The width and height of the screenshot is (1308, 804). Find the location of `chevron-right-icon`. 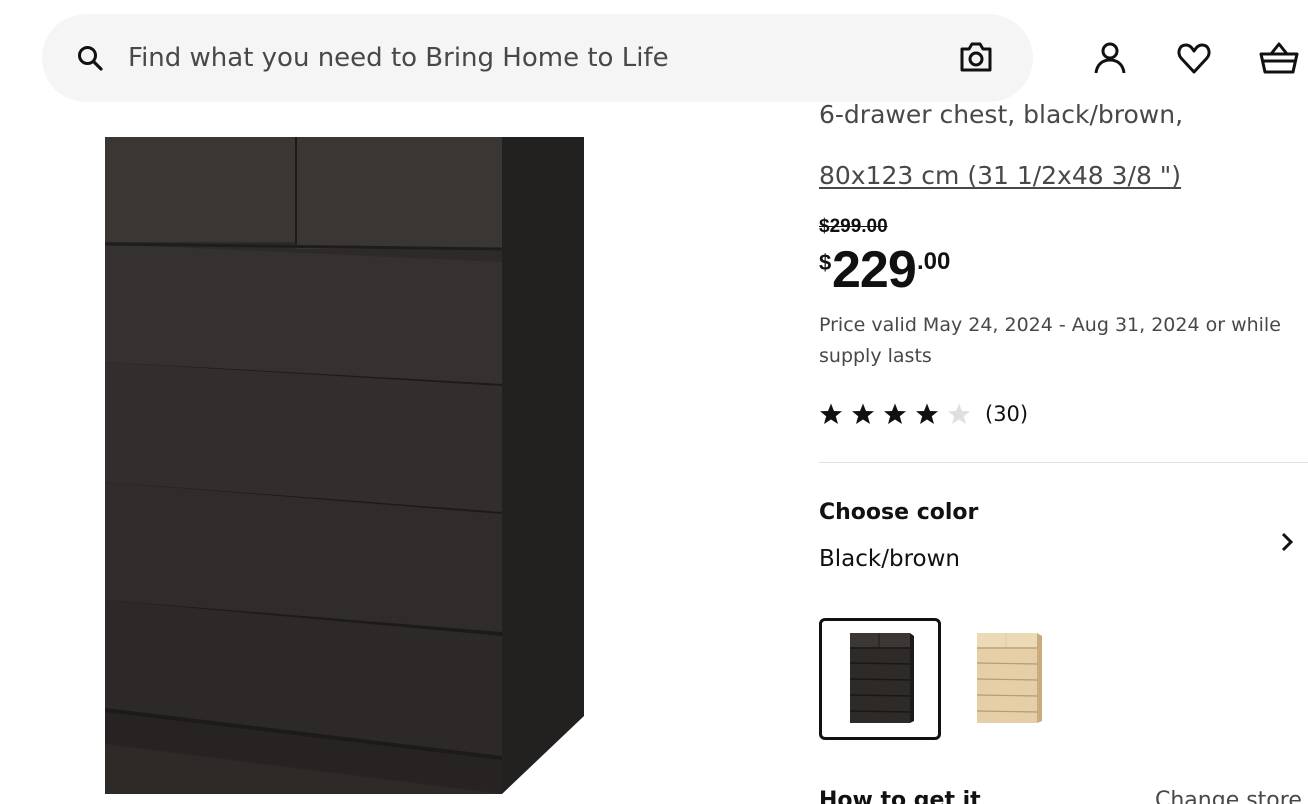

chevron-right-icon is located at coordinates (1287, 542).